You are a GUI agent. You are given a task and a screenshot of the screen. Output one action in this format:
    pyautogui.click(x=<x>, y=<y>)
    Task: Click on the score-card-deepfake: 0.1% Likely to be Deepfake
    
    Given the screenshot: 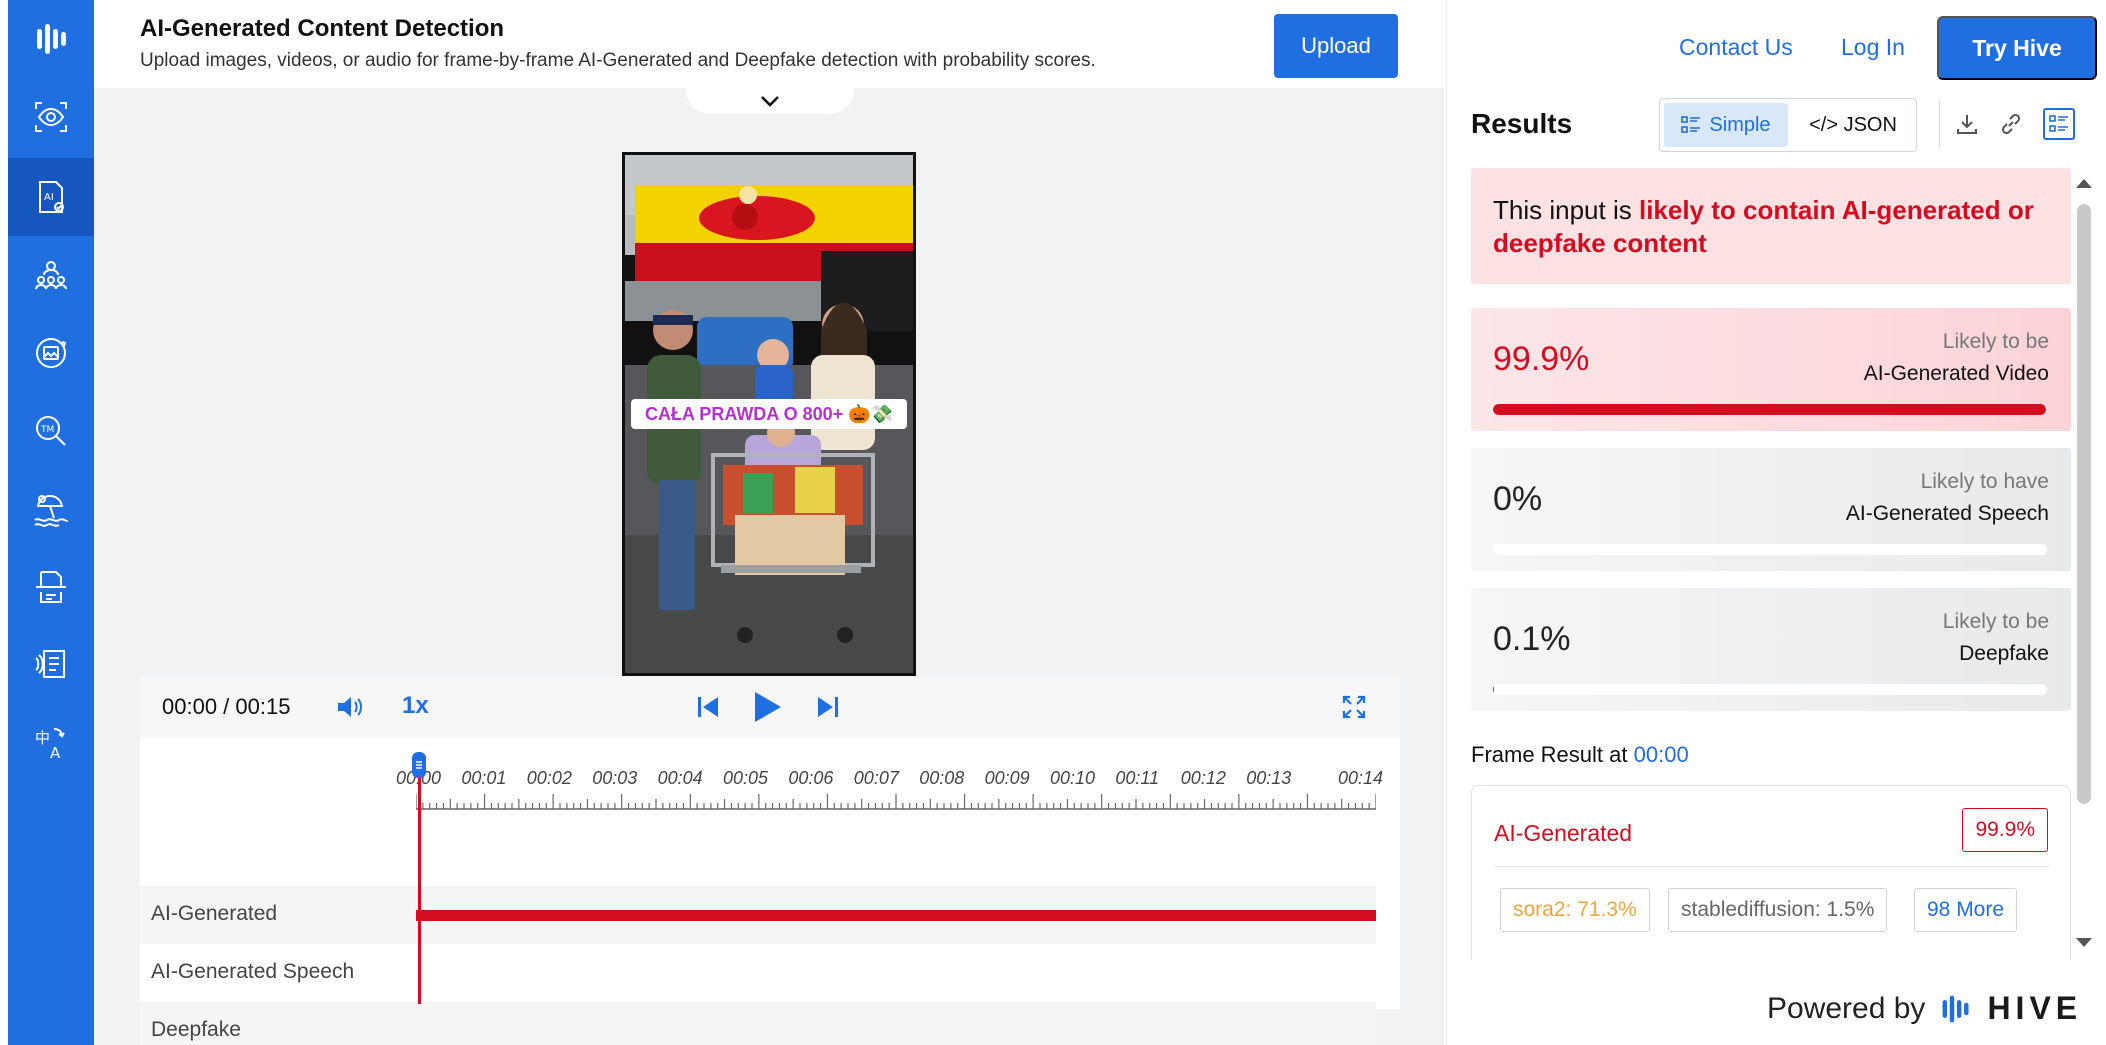 What is the action you would take?
    pyautogui.click(x=1771, y=649)
    